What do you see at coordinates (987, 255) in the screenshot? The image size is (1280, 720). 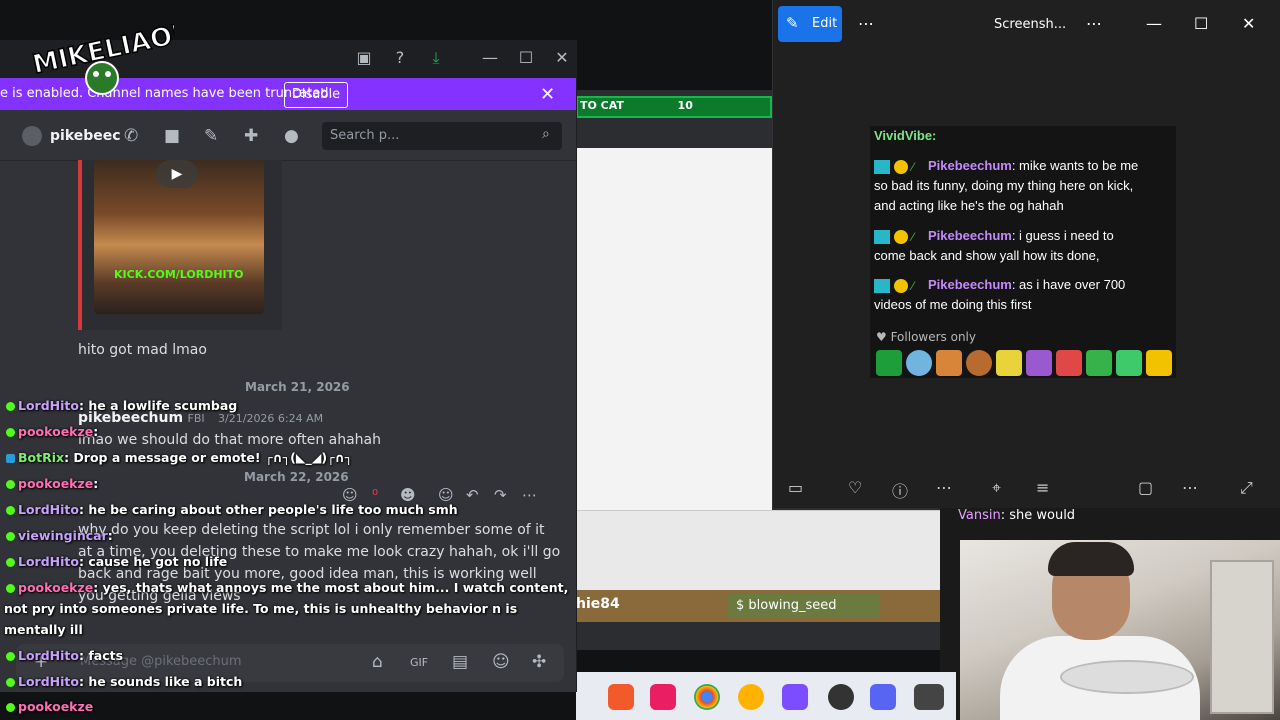 I see `chat-message-line: come back and show yall how its done,` at bounding box center [987, 255].